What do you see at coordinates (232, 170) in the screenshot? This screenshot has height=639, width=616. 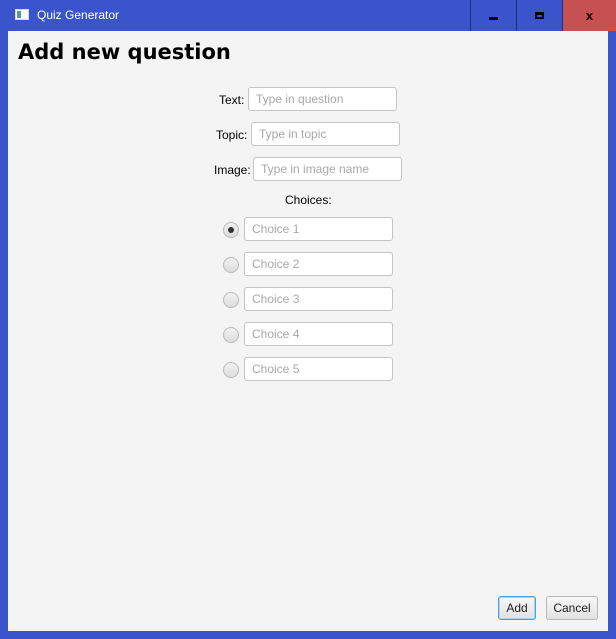 I see `image-label: Image:` at bounding box center [232, 170].